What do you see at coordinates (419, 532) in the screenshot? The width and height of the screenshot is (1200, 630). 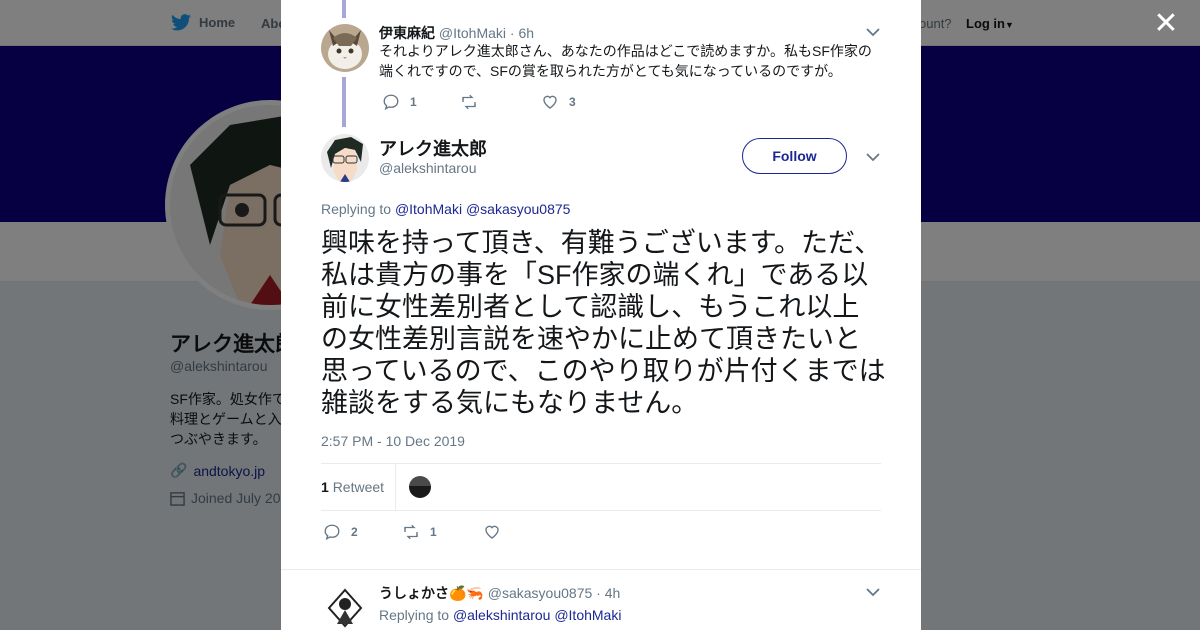 I see `retweet-button: 1` at bounding box center [419, 532].